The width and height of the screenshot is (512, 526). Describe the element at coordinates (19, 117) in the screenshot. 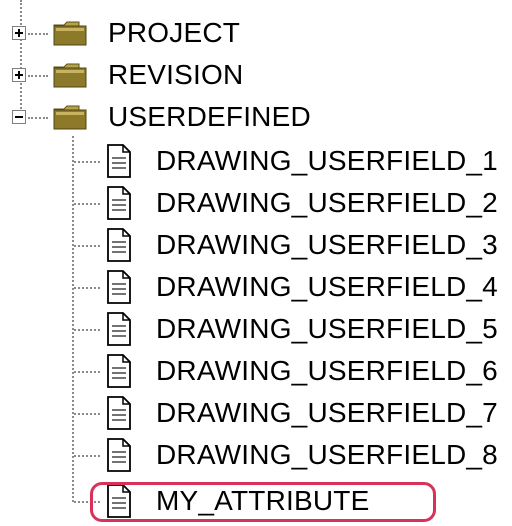

I see `collapse-icon` at that location.